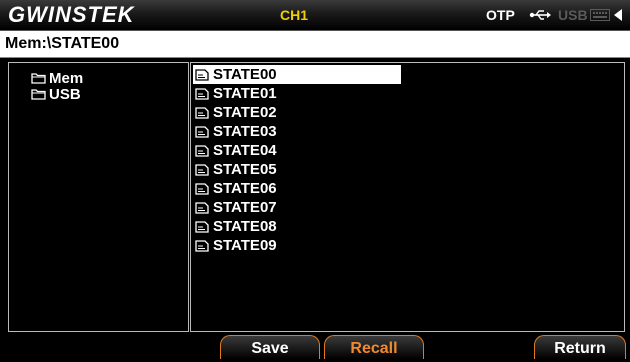 The image size is (630, 362). I want to click on file-item-state02: STATE02, so click(297, 112).